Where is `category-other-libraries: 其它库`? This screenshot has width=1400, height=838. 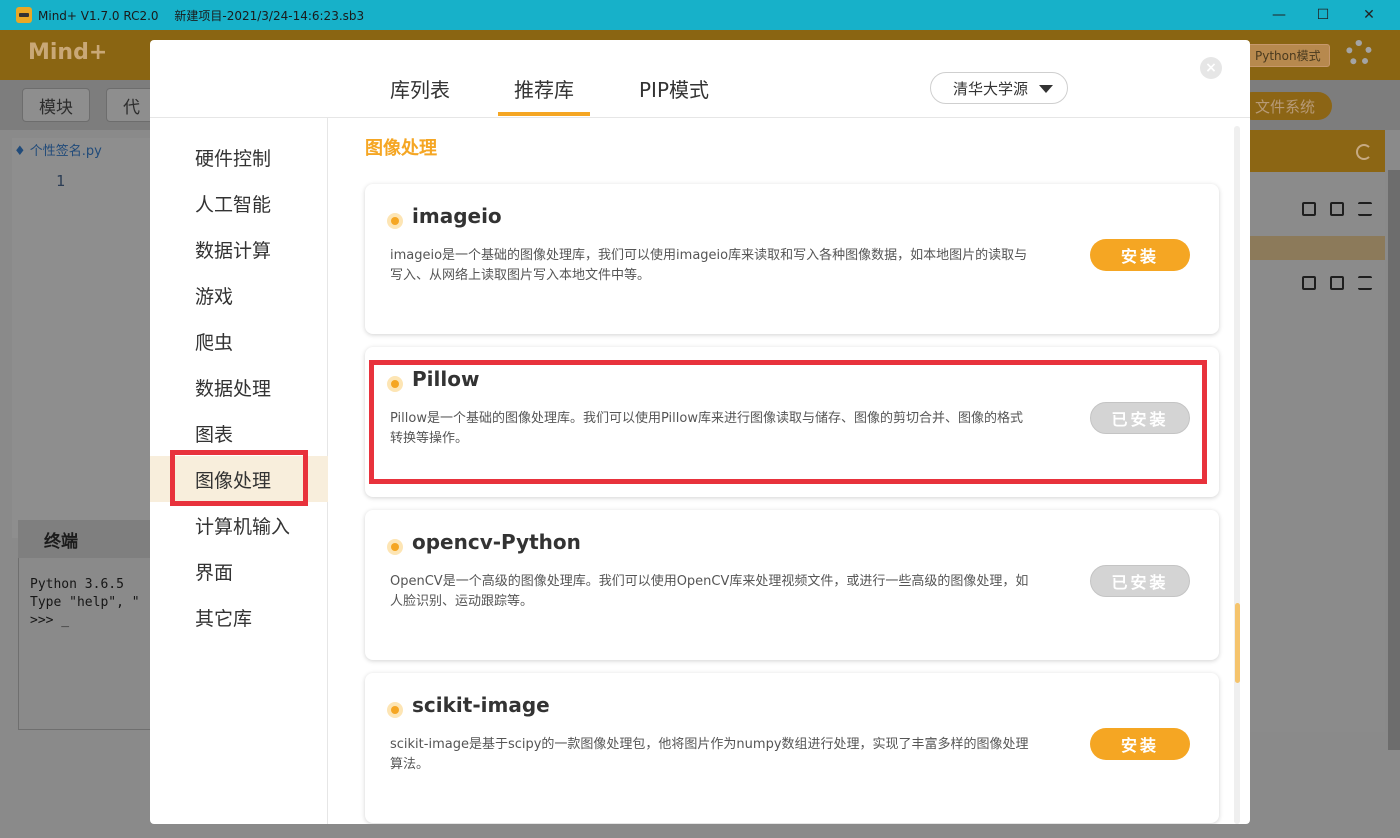
category-other-libraries: 其它库 is located at coordinates (239, 617).